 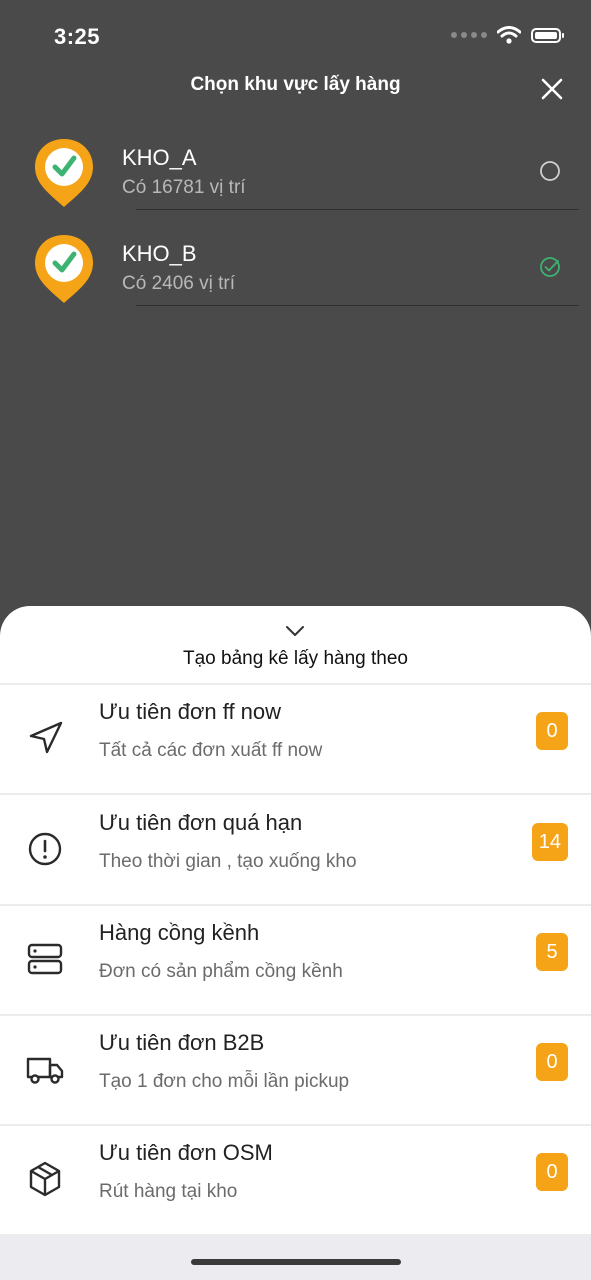 What do you see at coordinates (178, 283) in the screenshot?
I see `zone-location-count: Có 2406 vị trí` at bounding box center [178, 283].